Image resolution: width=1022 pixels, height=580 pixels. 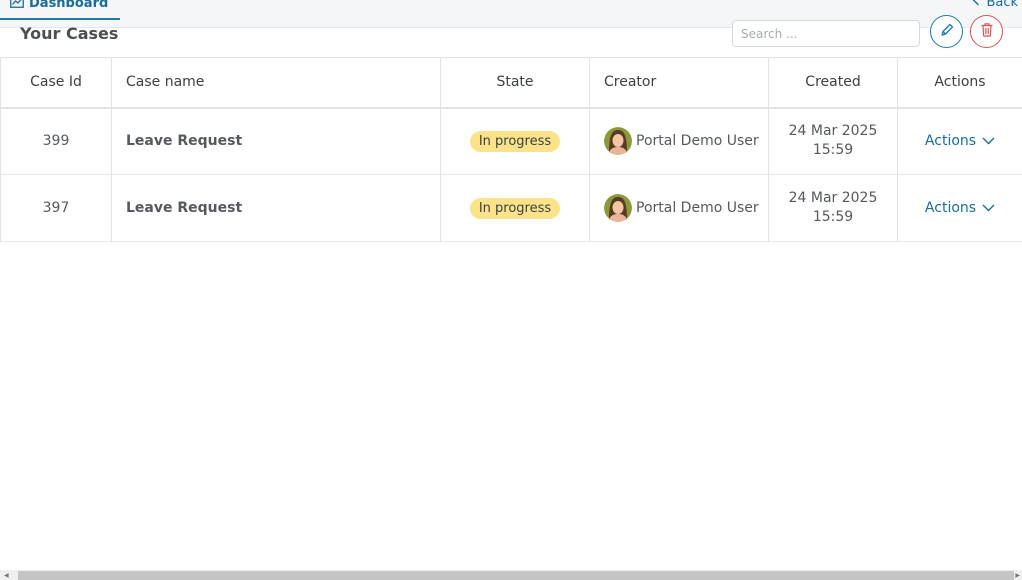 I want to click on delete-button, so click(x=986, y=31).